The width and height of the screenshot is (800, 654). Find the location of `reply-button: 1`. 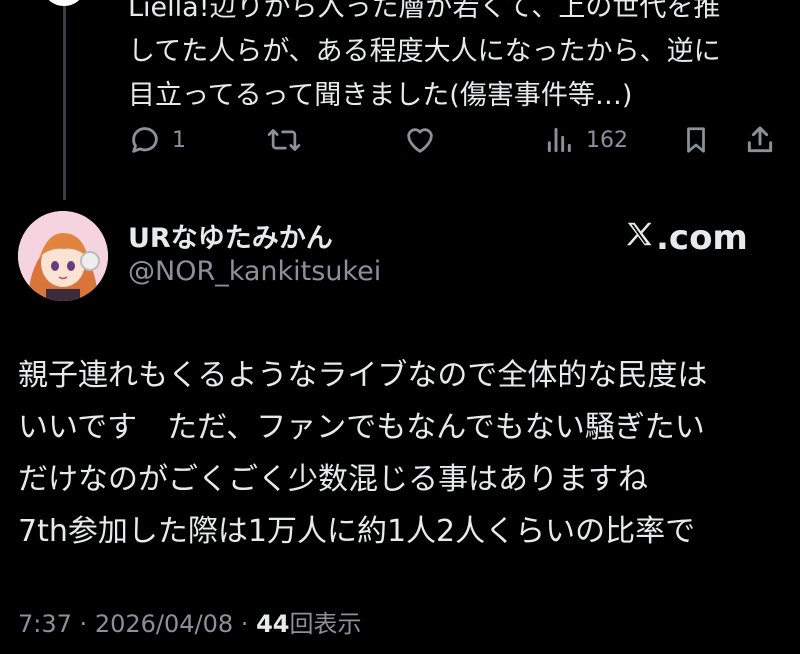

reply-button: 1 is located at coordinates (157, 140).